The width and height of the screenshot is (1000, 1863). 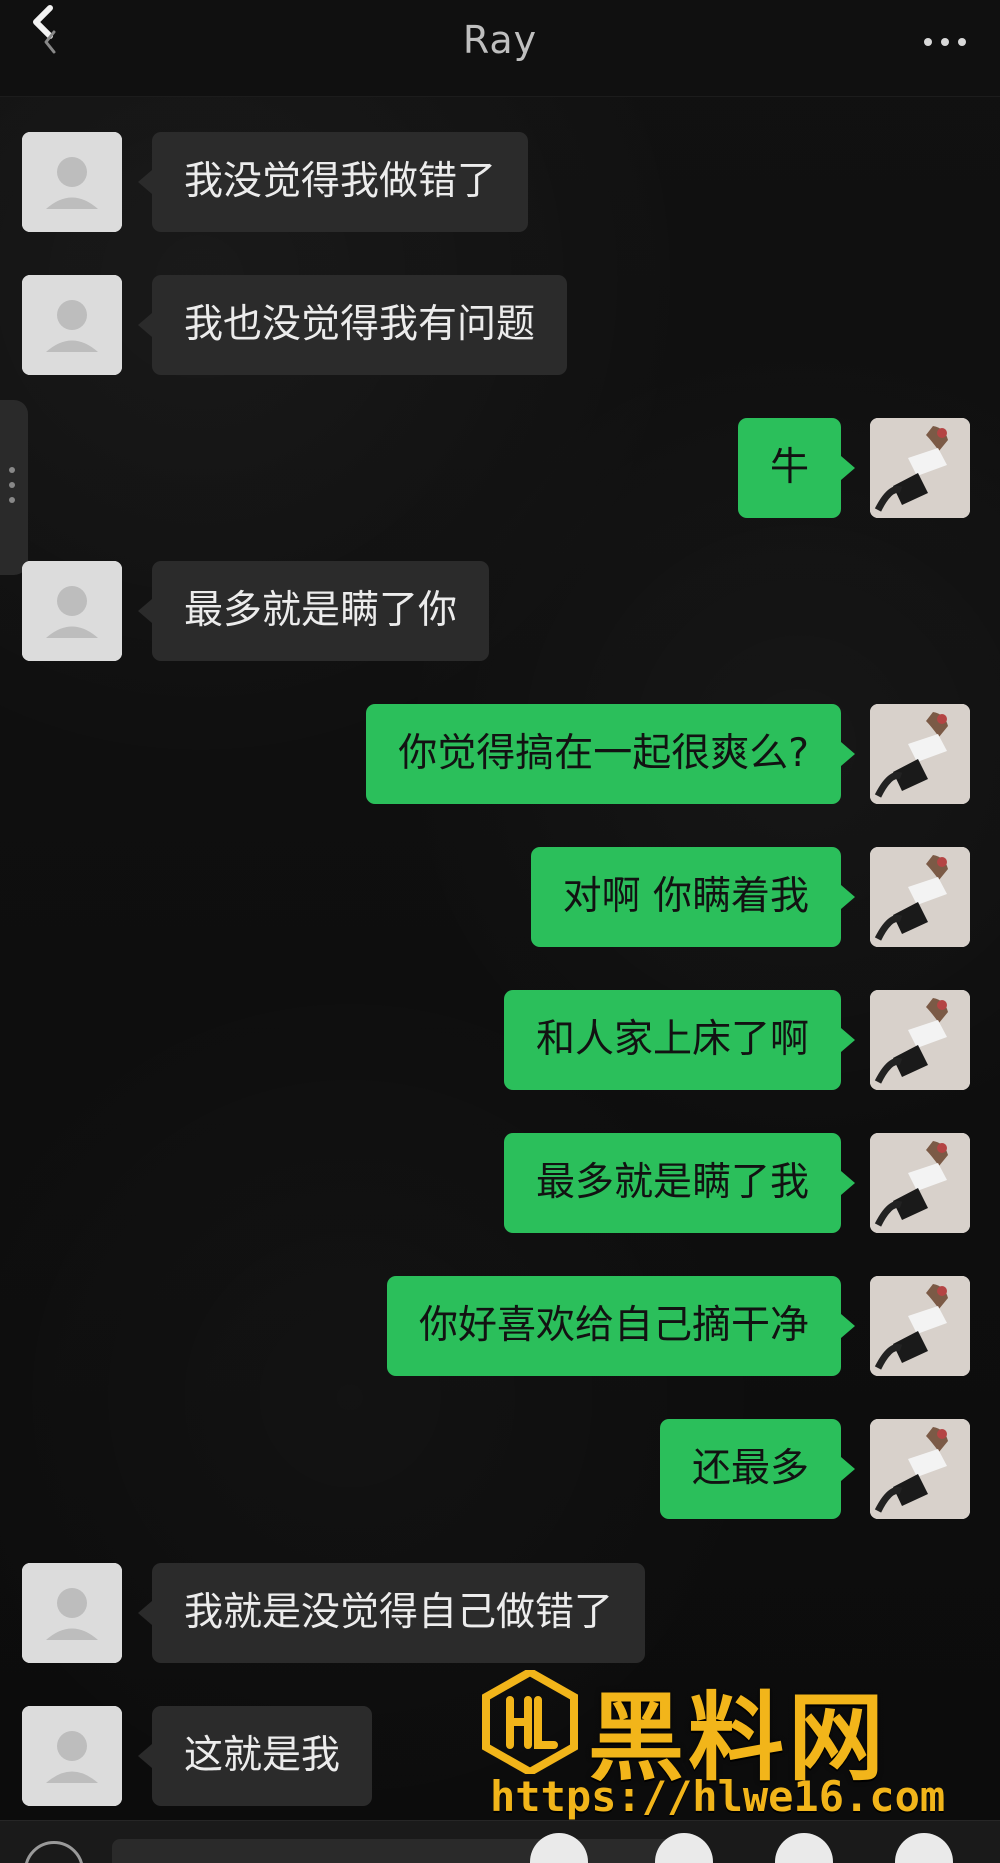 I want to click on message-bubble: 对啊 你瞒着我, so click(x=693, y=897).